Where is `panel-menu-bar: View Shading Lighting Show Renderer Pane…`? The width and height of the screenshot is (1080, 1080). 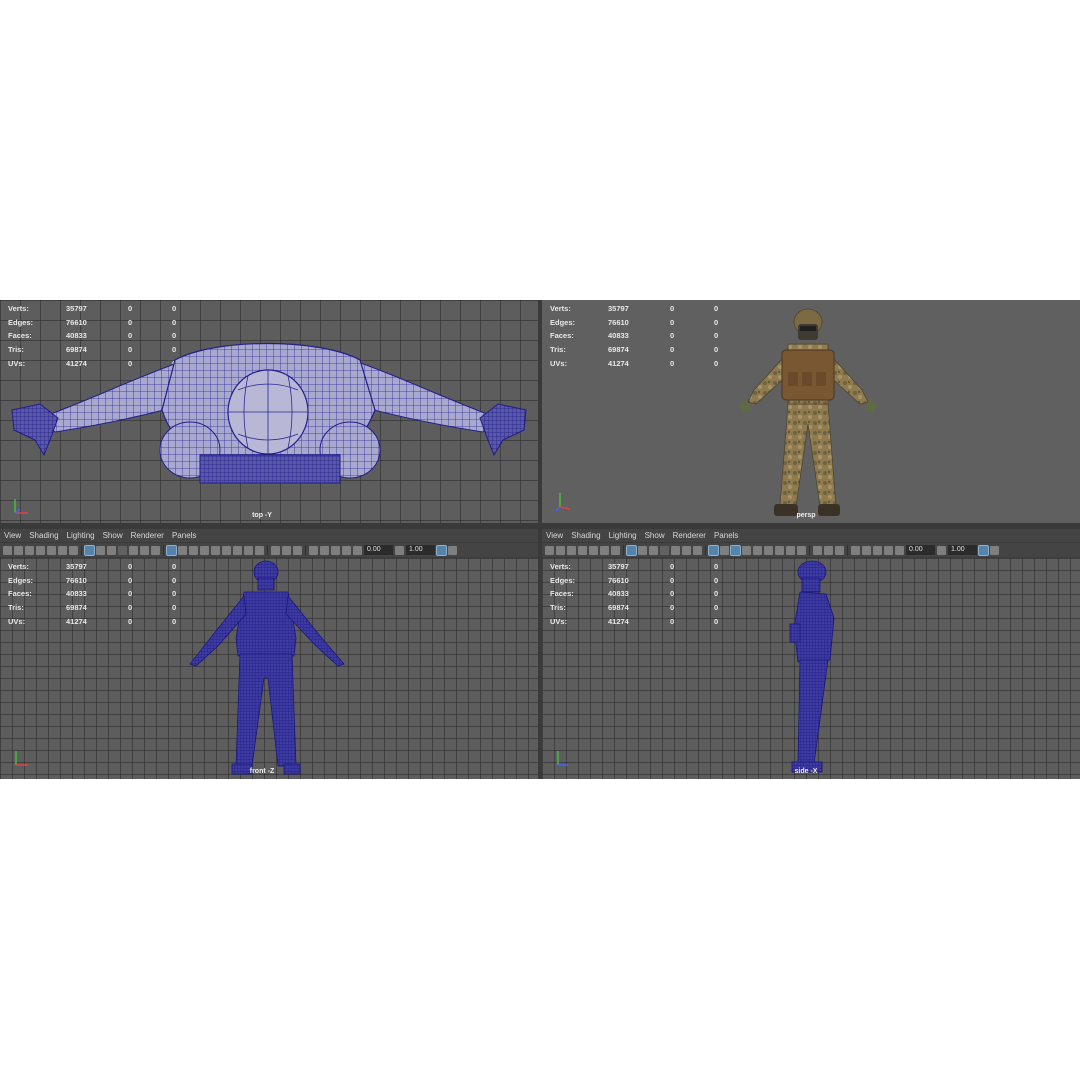
panel-menu-bar: View Shading Lighting Show Renderer Pane… is located at coordinates (269, 535).